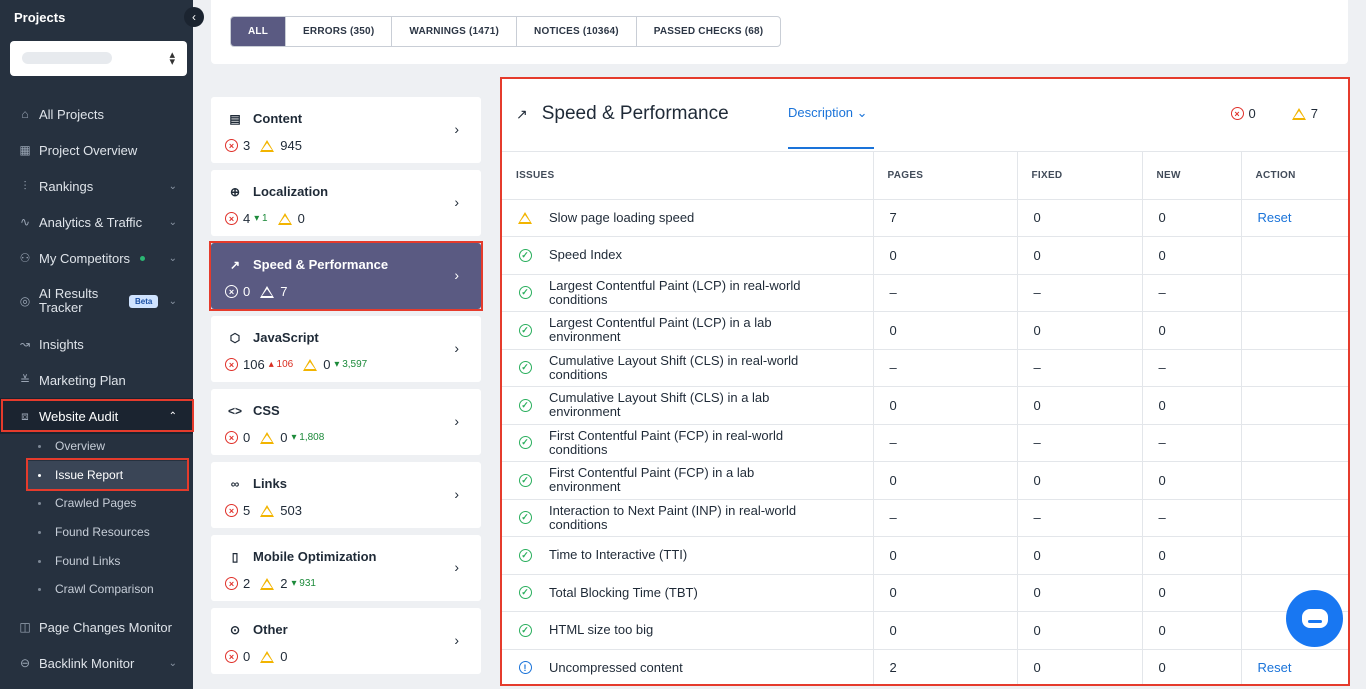 This screenshot has height=689, width=1366. Describe the element at coordinates (235, 483) in the screenshot. I see `link-icon: ∞` at that location.